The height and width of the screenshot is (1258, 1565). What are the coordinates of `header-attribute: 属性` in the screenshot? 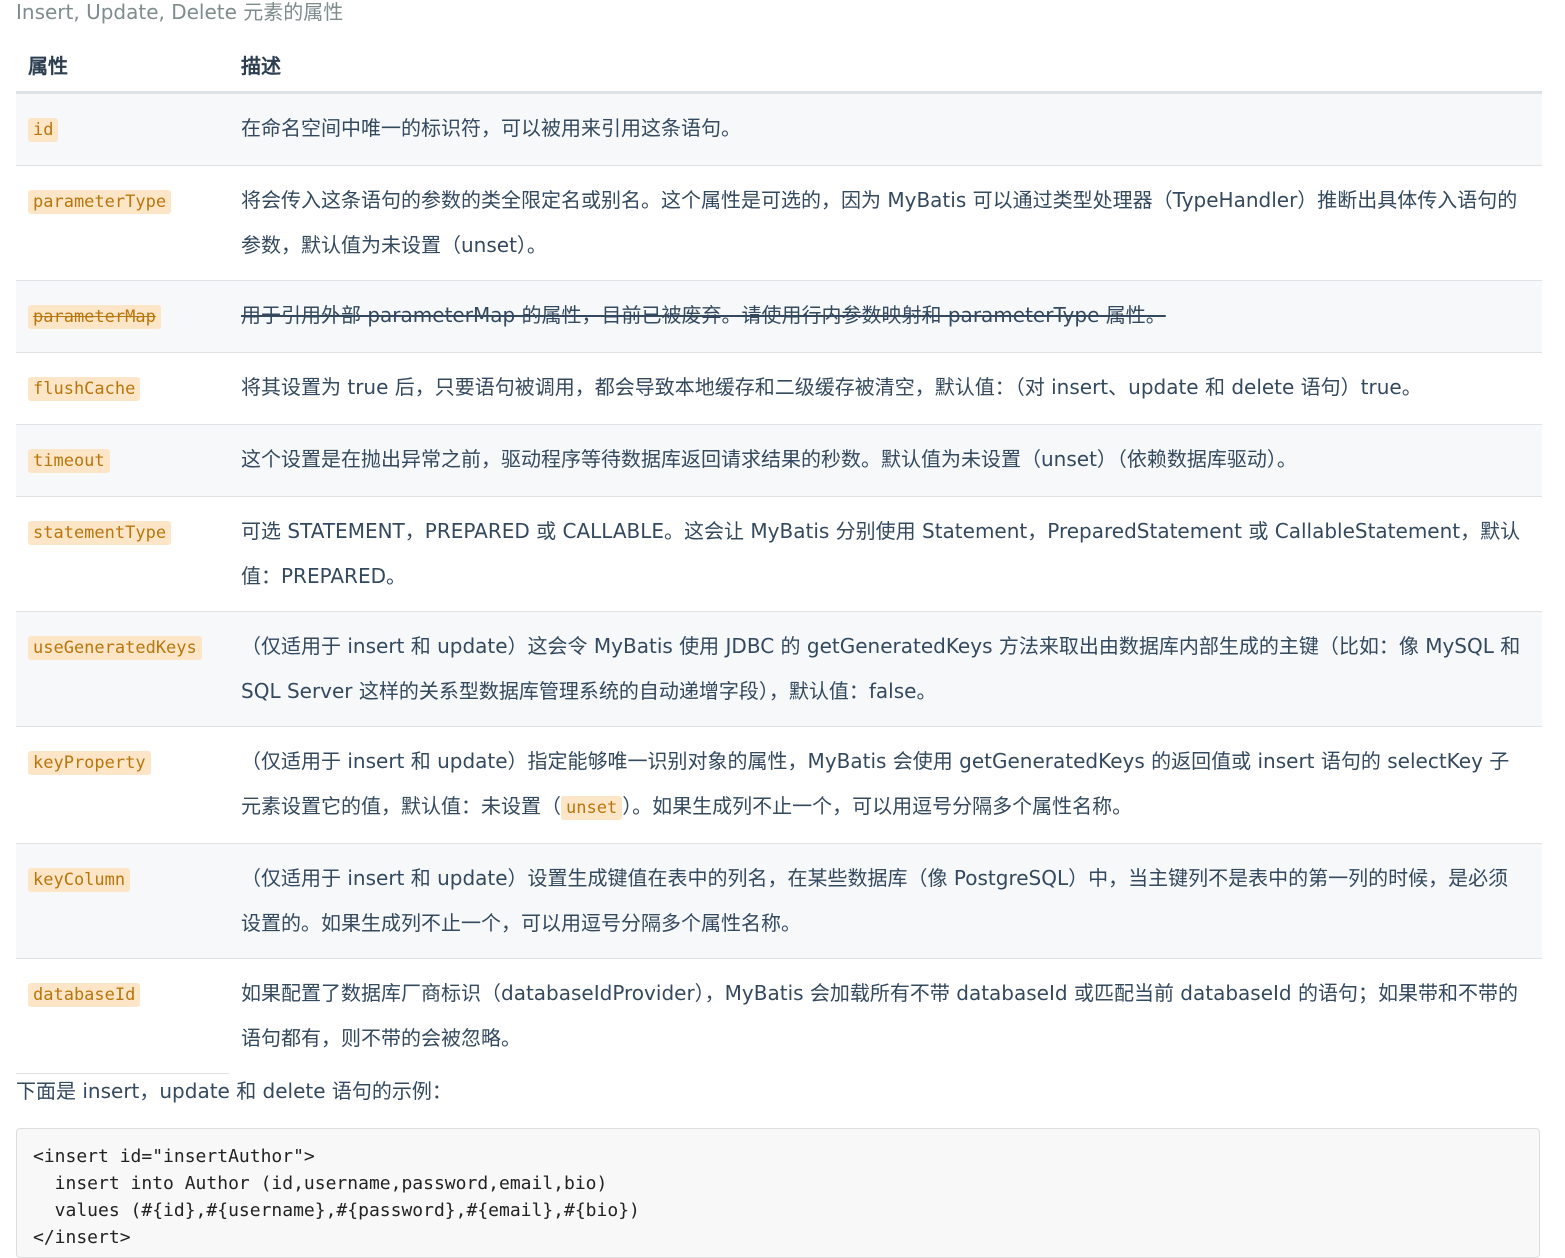 It's located at (122, 66).